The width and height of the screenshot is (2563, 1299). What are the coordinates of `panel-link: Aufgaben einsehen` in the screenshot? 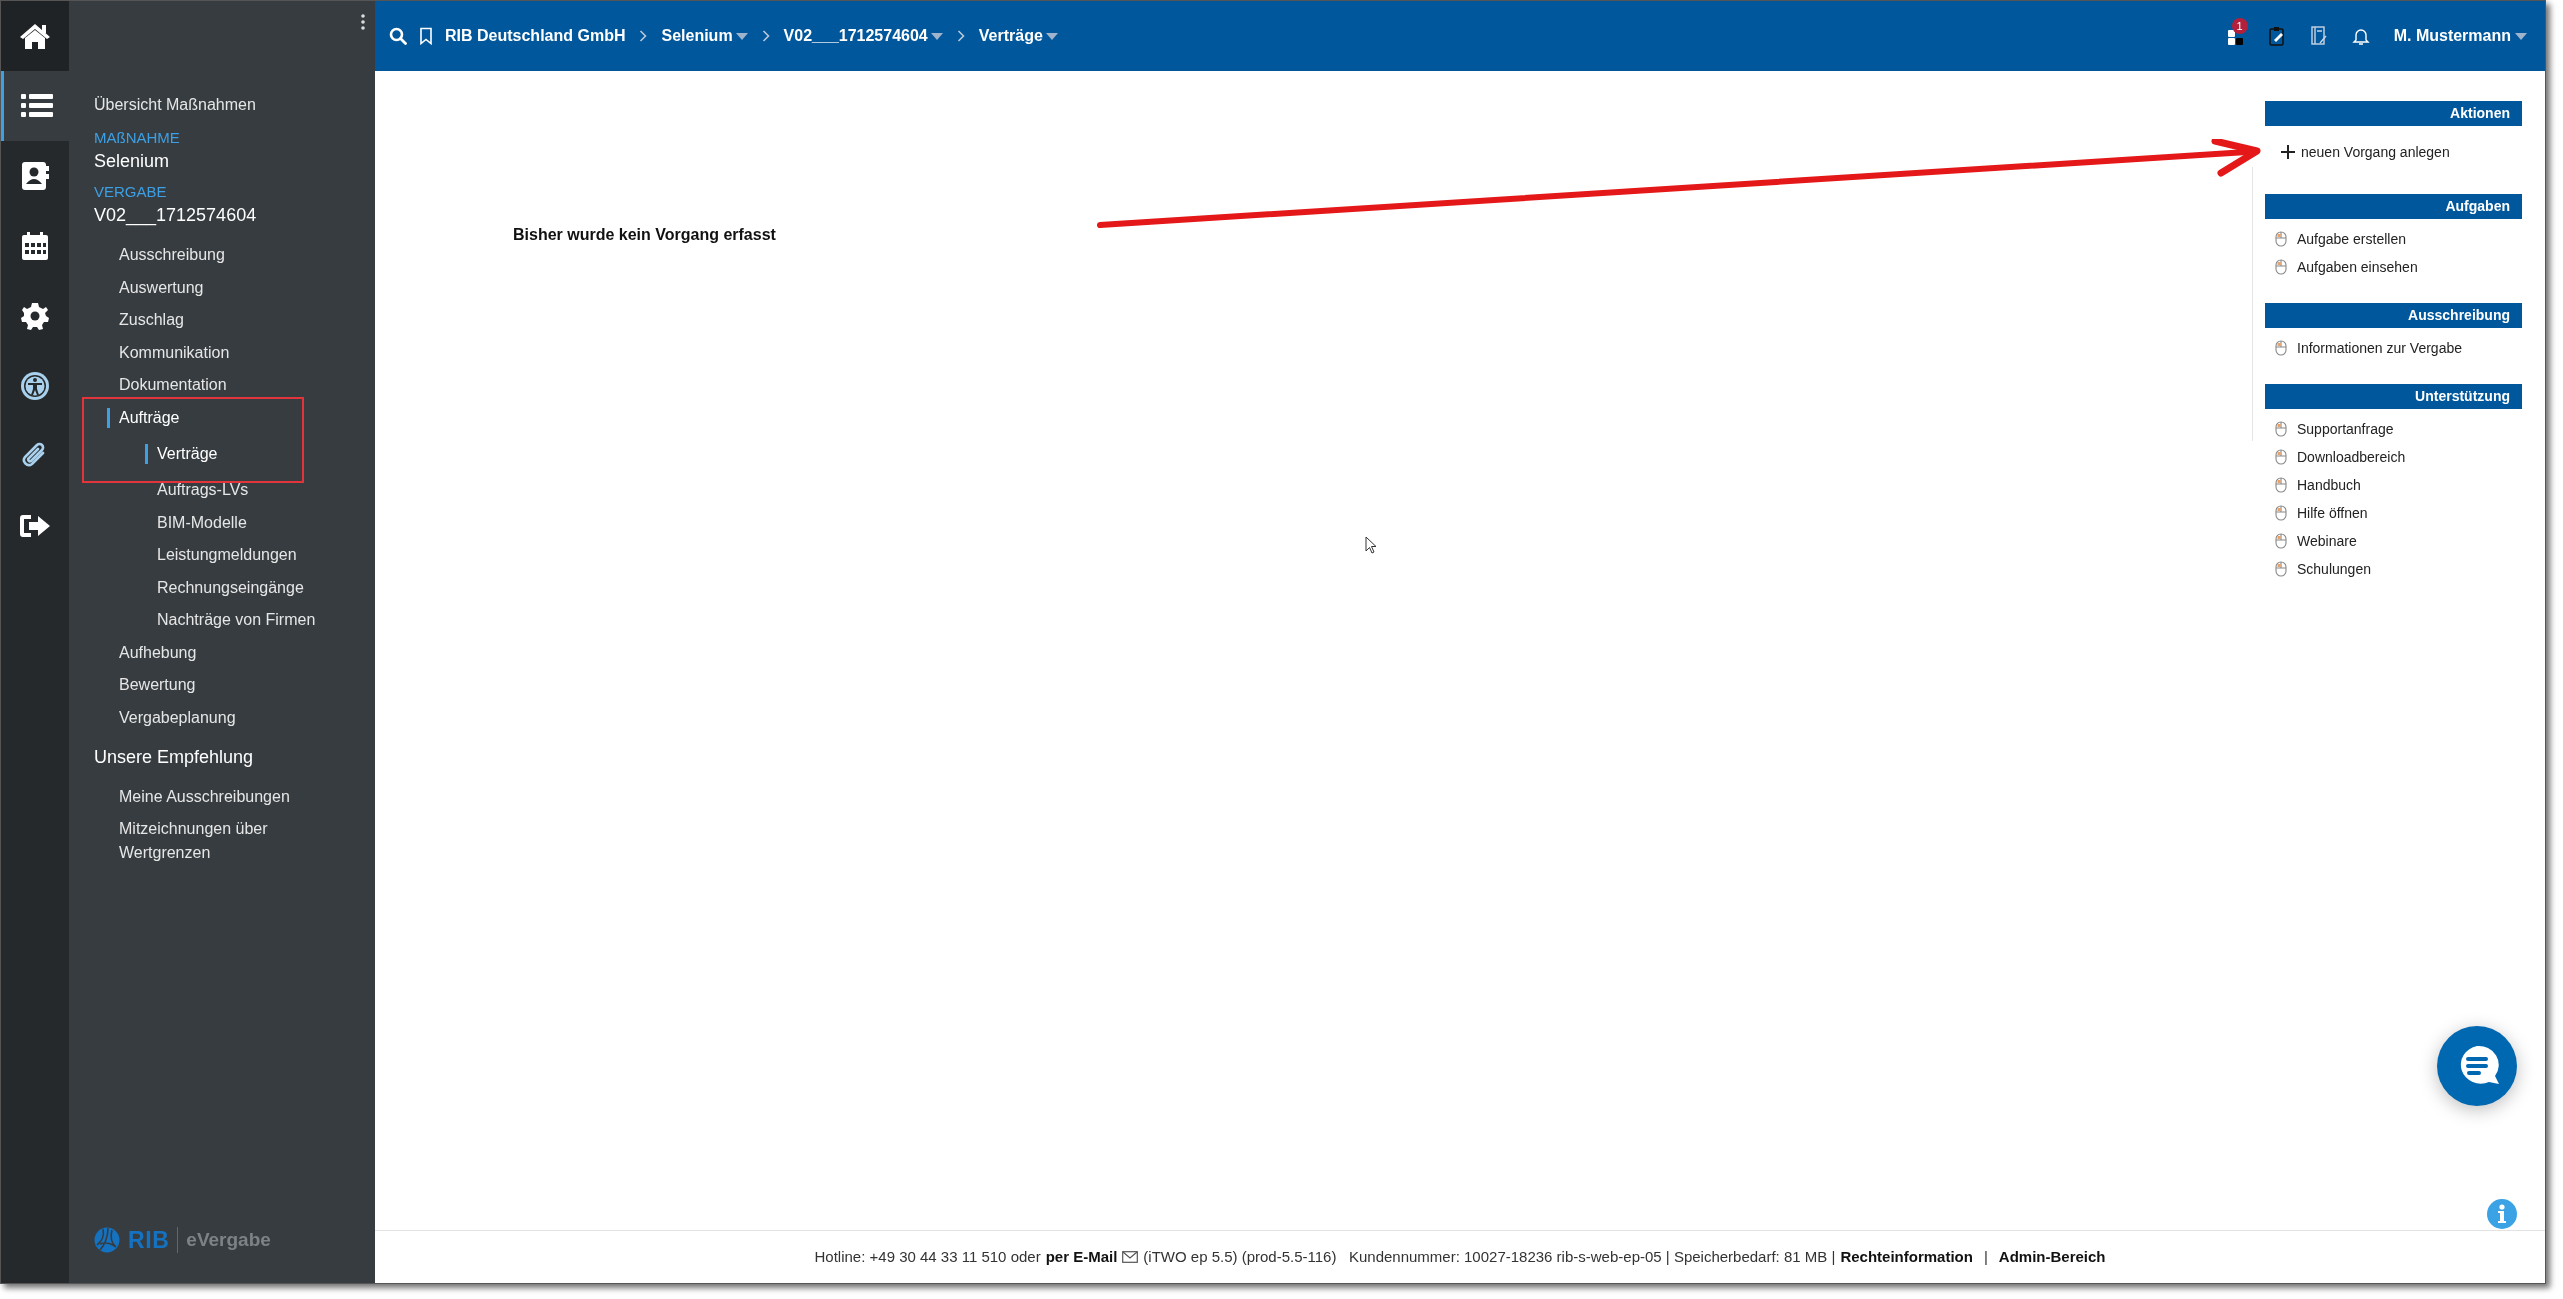 It's located at (2393, 267).